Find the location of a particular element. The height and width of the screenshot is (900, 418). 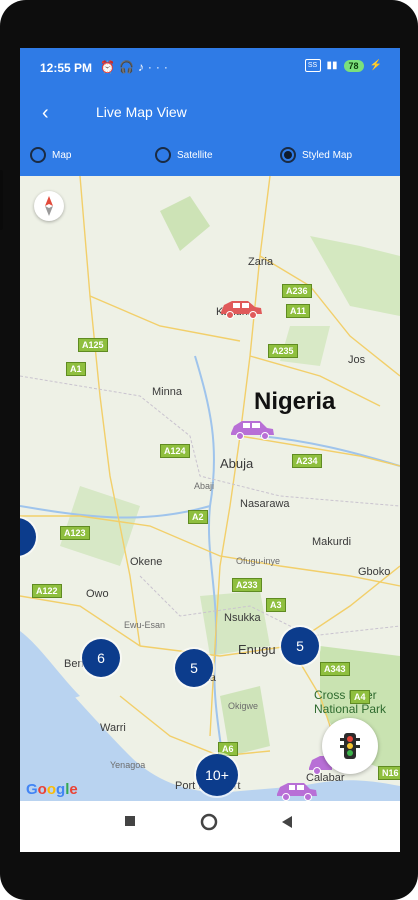

road-shield: A125 is located at coordinates (93, 345).